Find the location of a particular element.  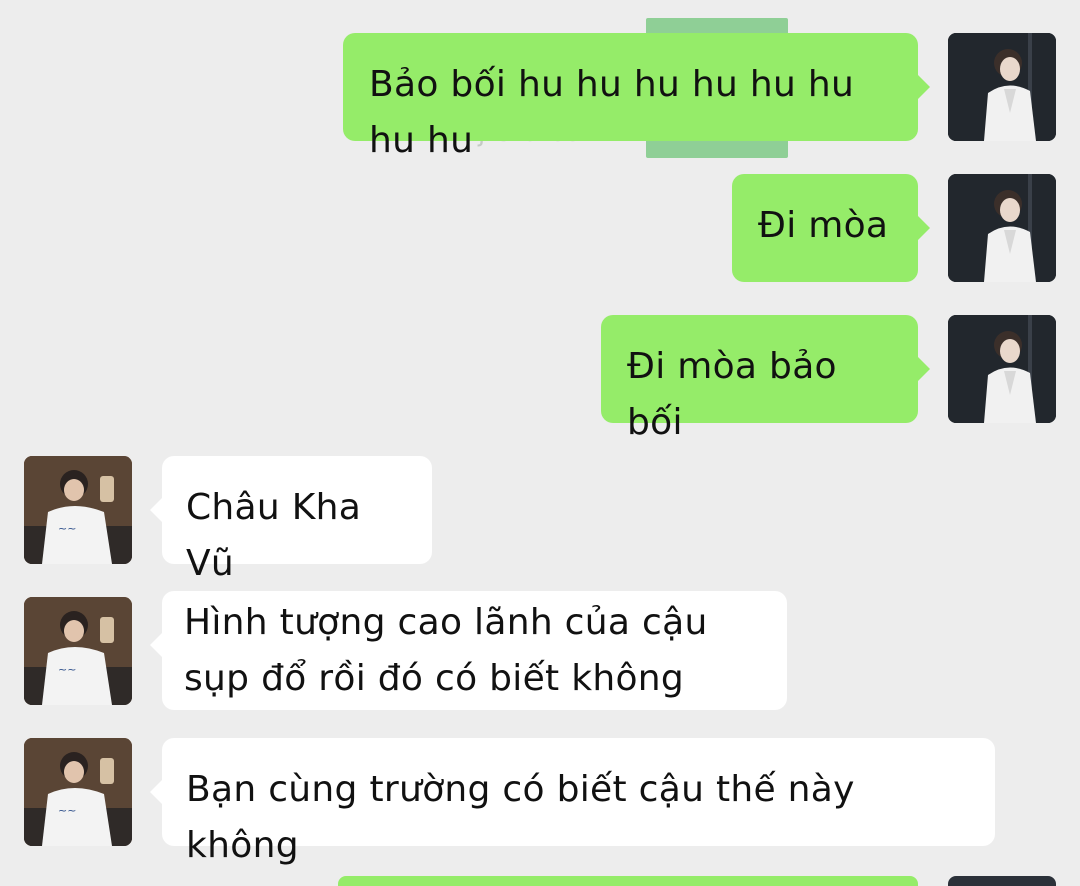

received-message-bubble: Châu Kha Vũ is located at coordinates (291, 520).